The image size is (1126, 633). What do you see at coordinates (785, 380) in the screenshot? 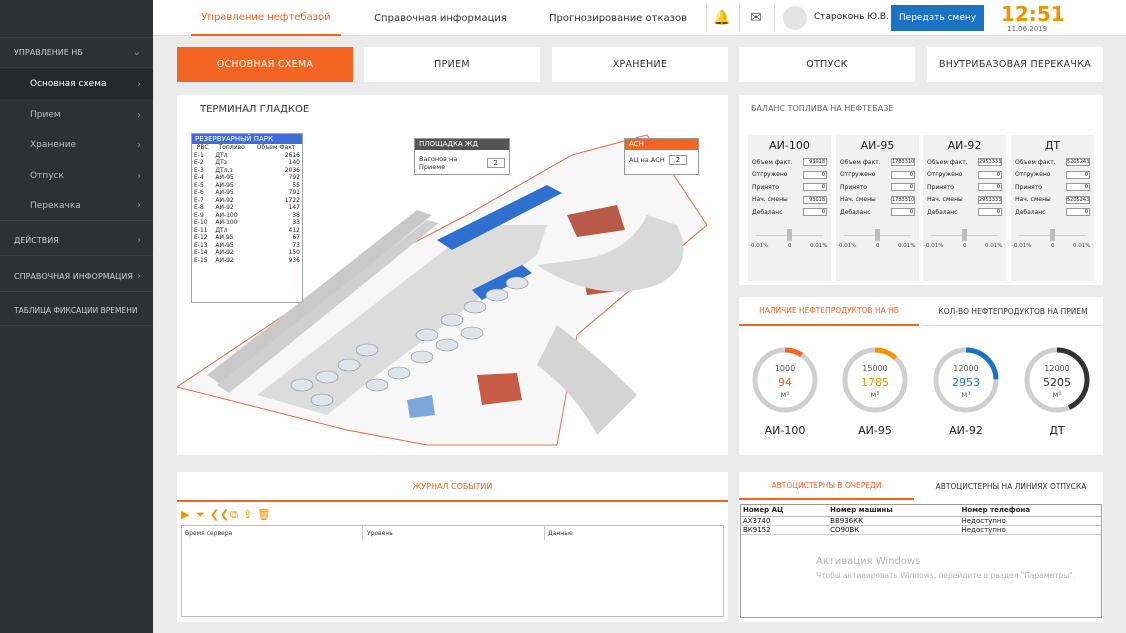
I see `fuel-gauge: 1000 94 м³` at bounding box center [785, 380].